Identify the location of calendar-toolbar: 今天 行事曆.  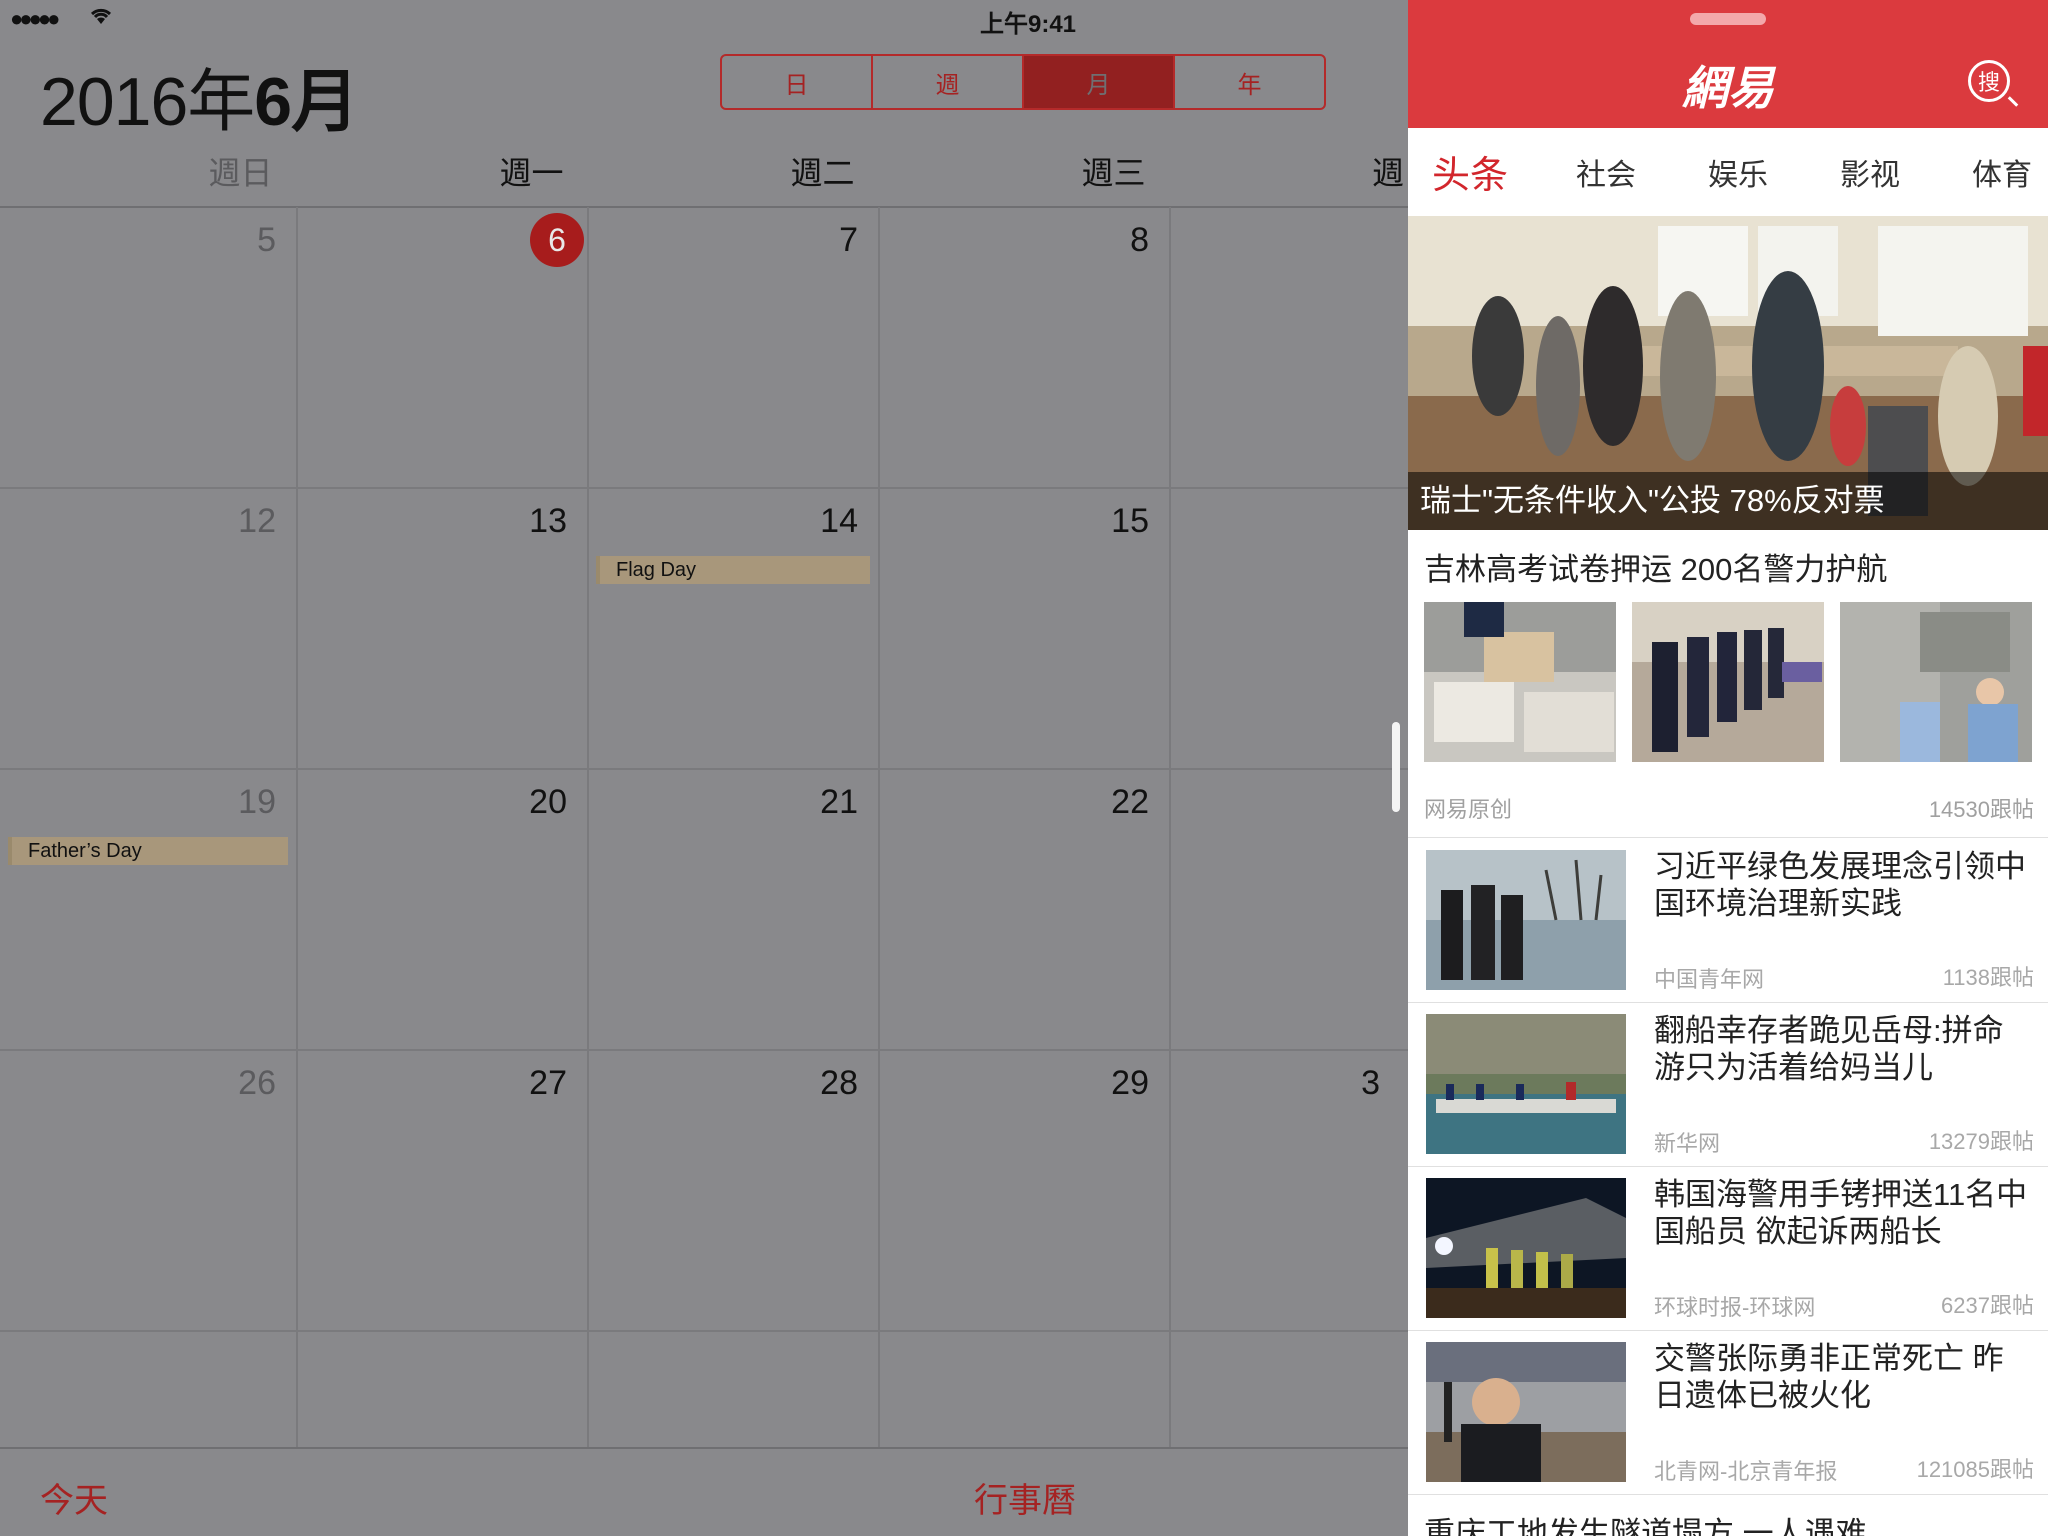
(704, 1491).